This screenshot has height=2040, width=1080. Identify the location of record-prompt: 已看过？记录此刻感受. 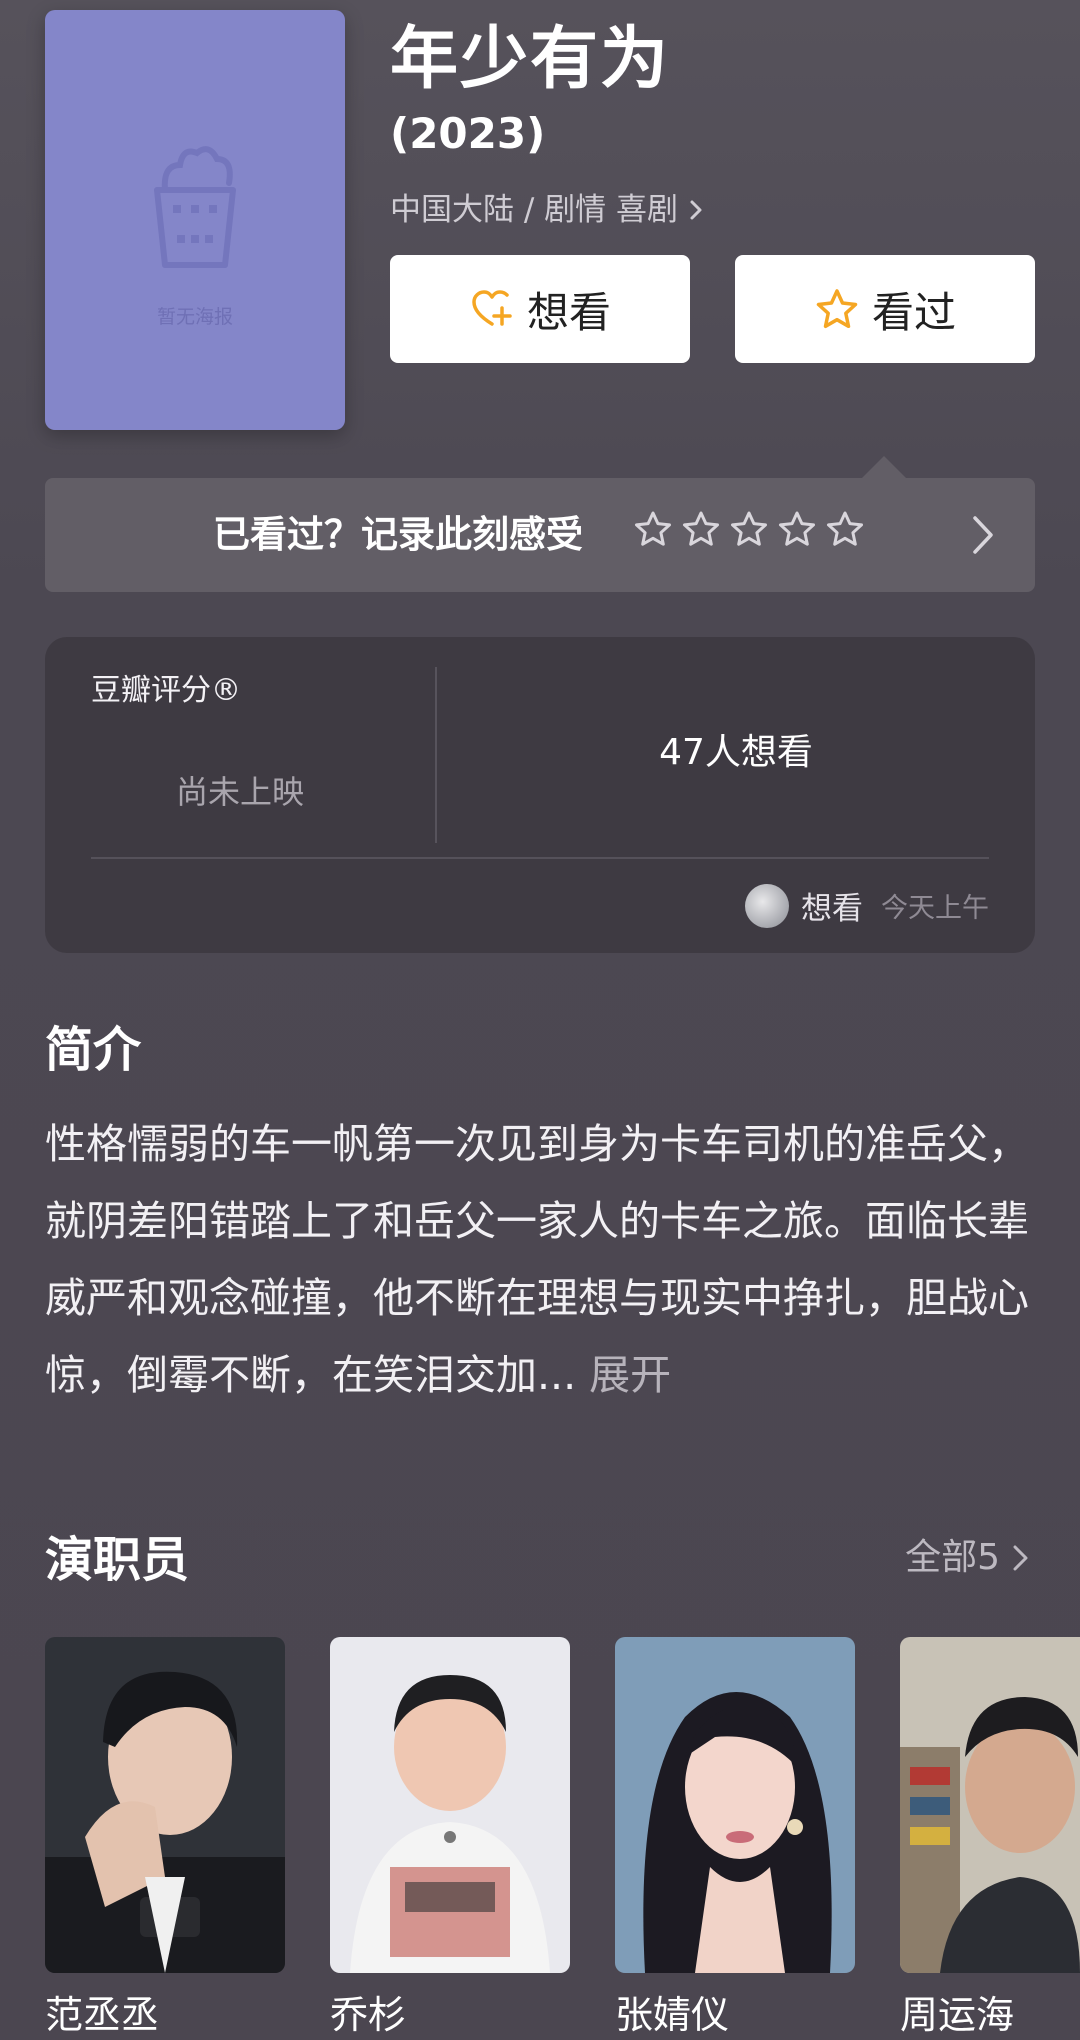
(398, 534).